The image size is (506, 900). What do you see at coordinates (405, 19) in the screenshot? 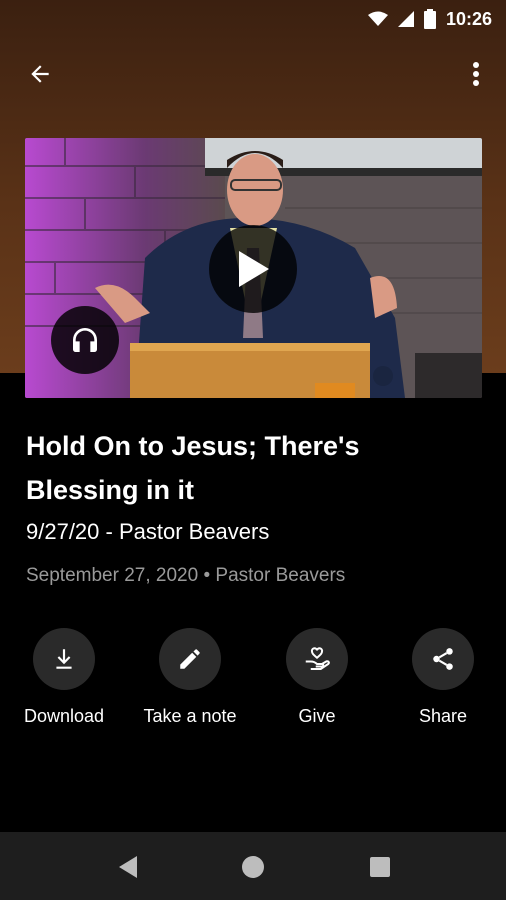
I see `cell-signal-icon` at bounding box center [405, 19].